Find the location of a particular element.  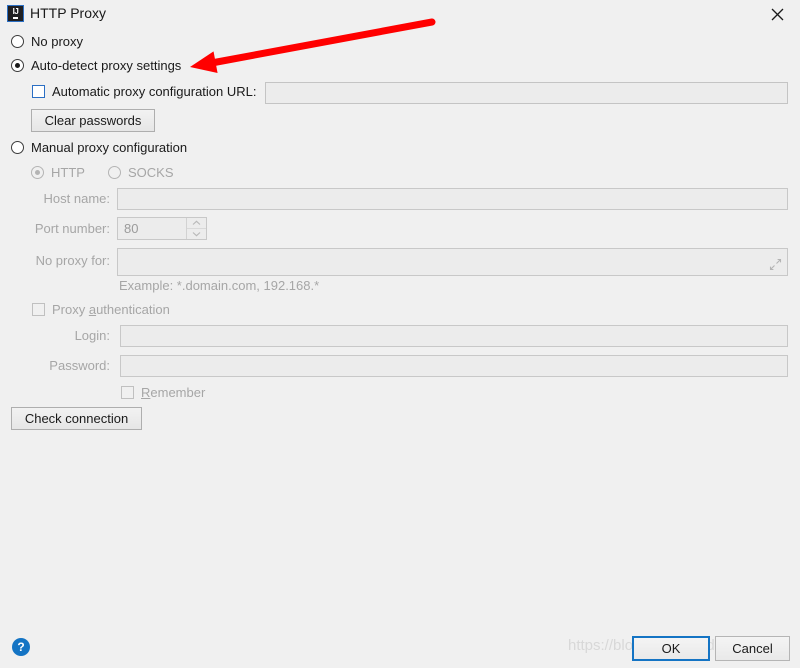

help-icon: ? is located at coordinates (21, 647).